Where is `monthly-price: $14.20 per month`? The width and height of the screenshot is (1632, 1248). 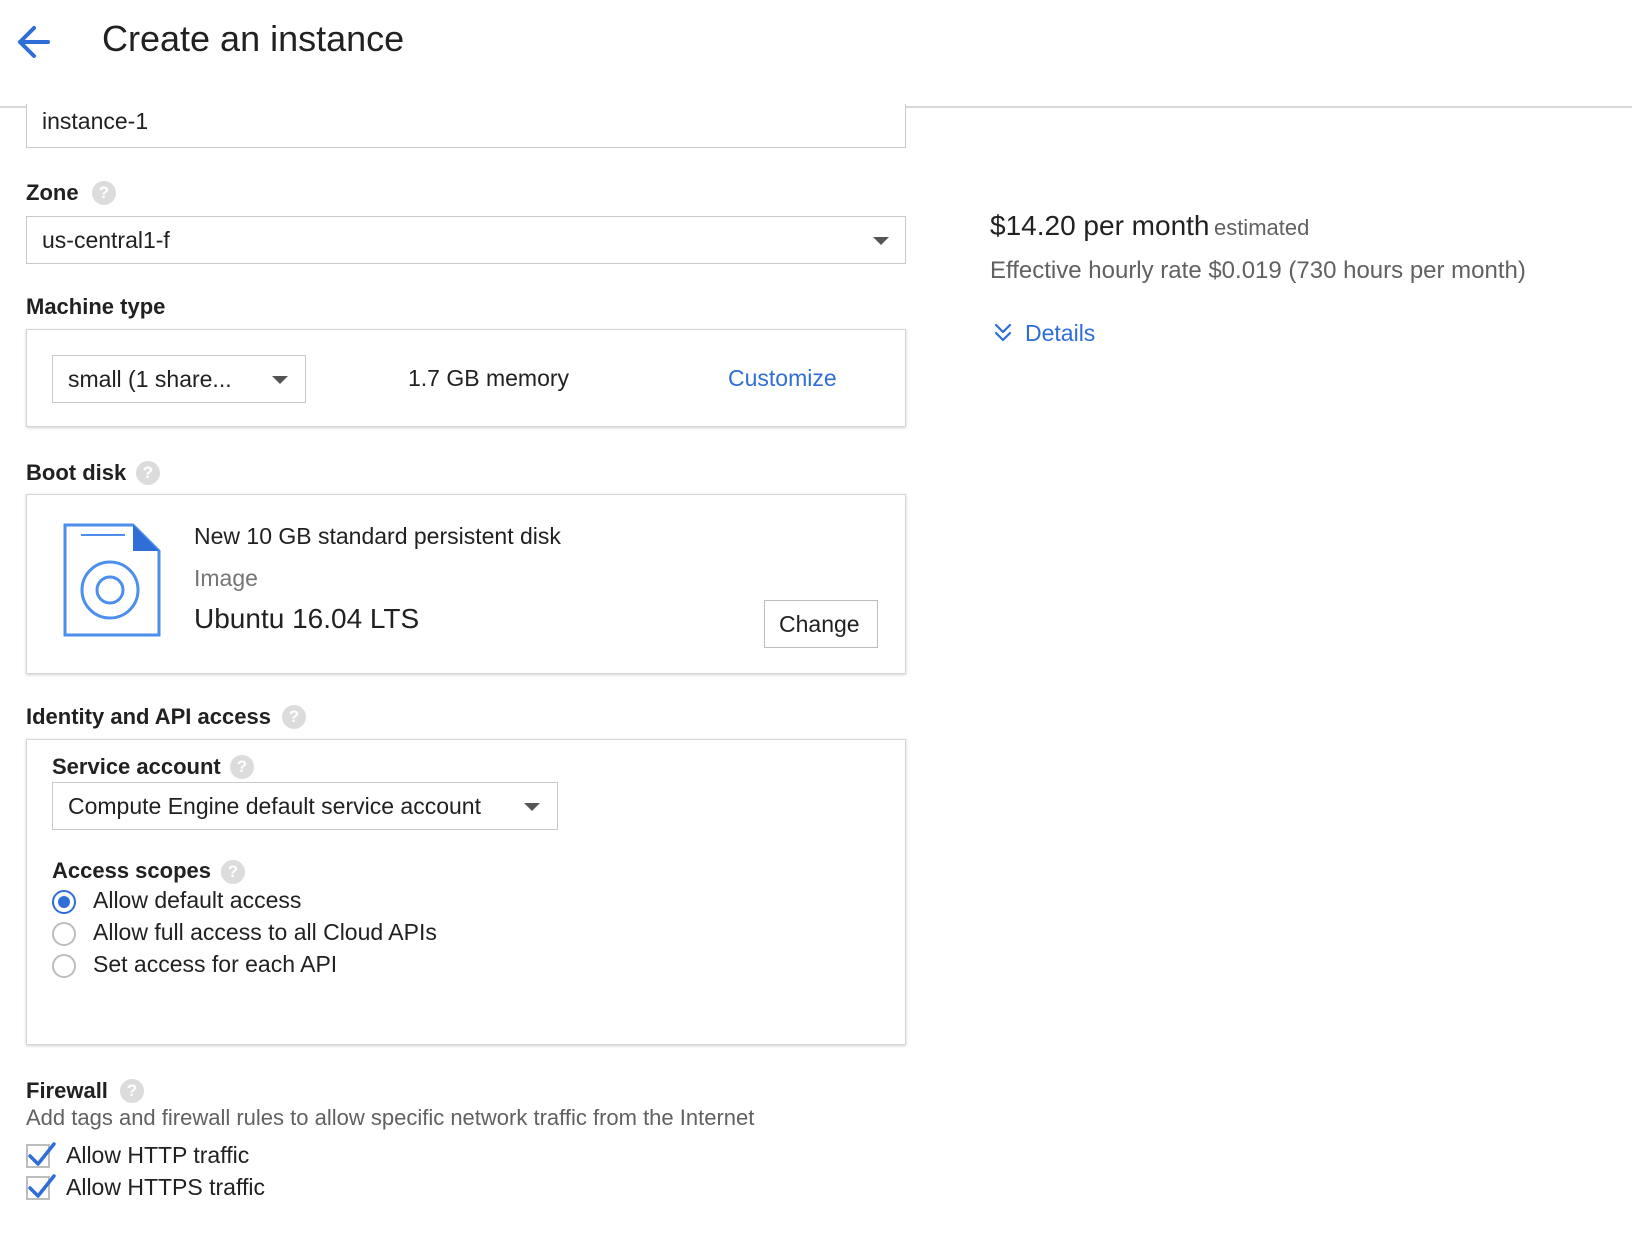
monthly-price: $14.20 per month is located at coordinates (1100, 225).